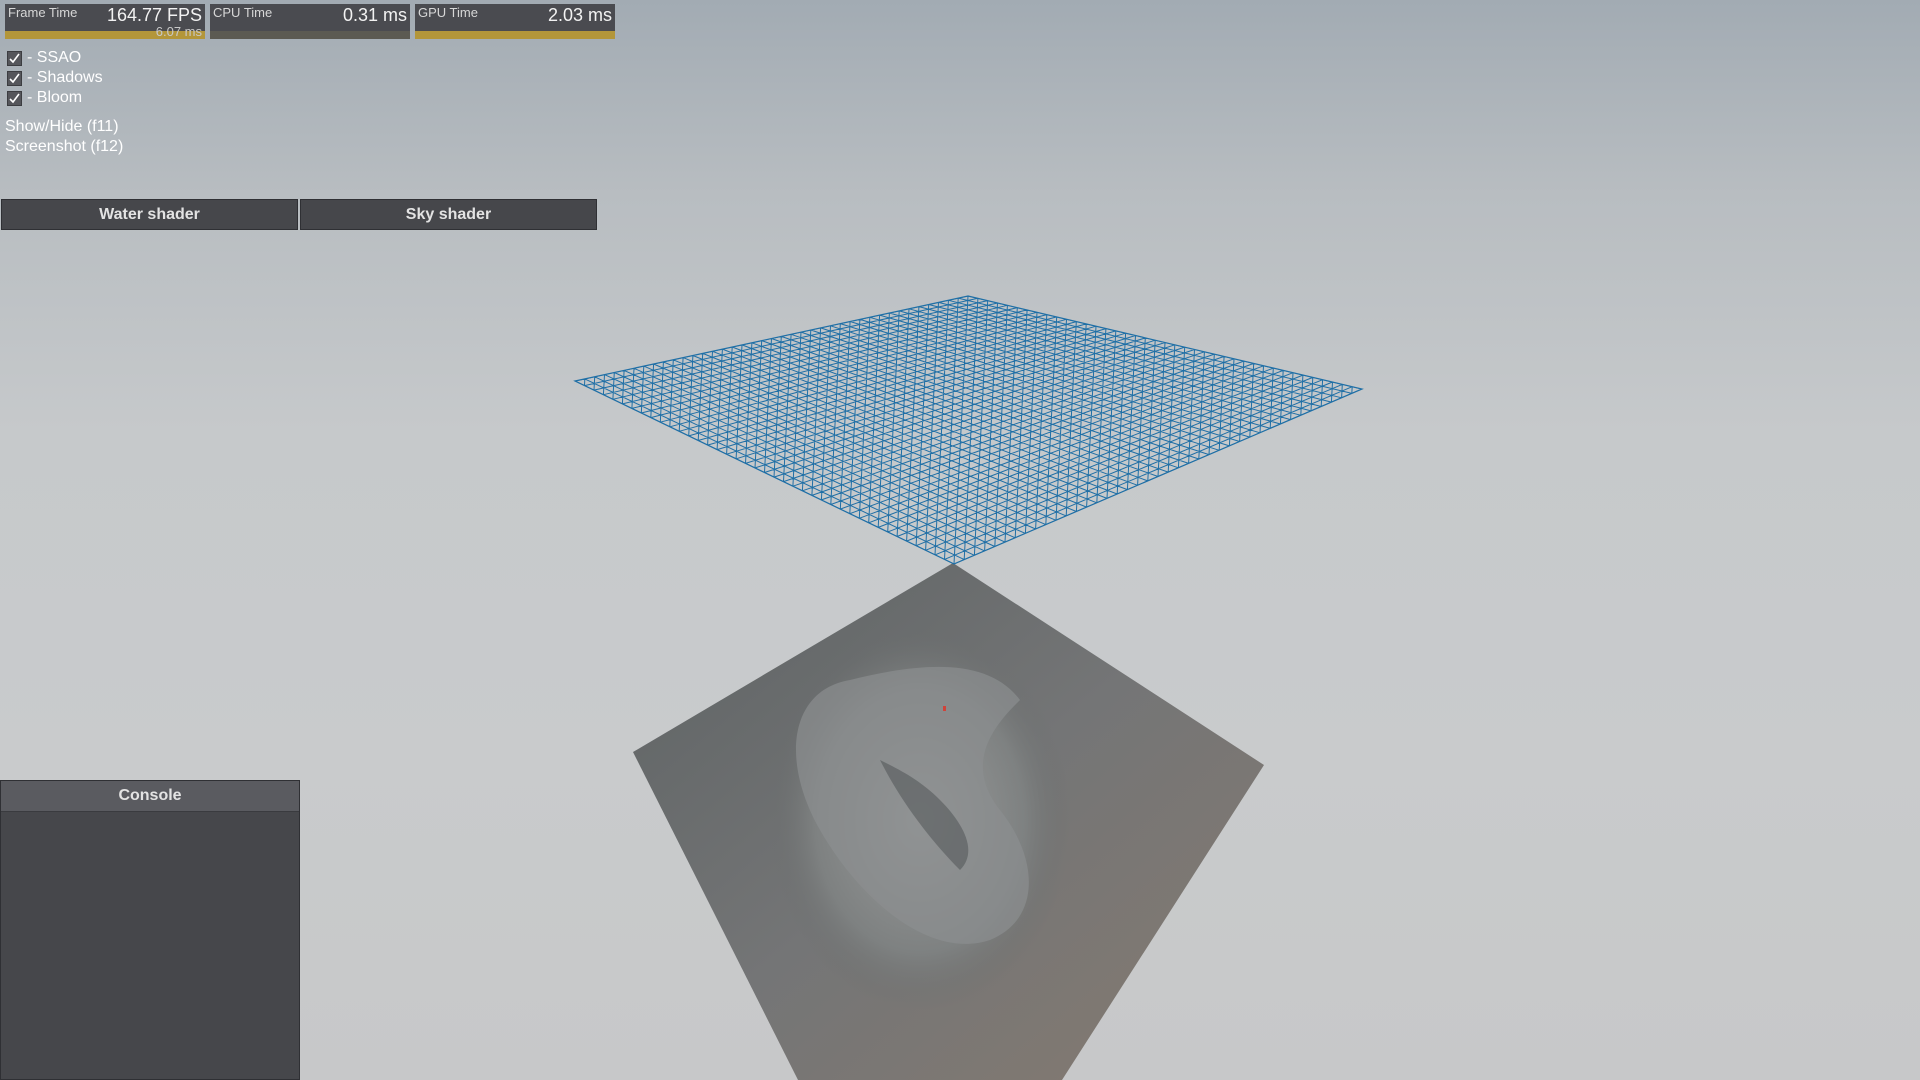 Image resolution: width=1920 pixels, height=1080 pixels. I want to click on gpu-time-graph, so click(515, 35).